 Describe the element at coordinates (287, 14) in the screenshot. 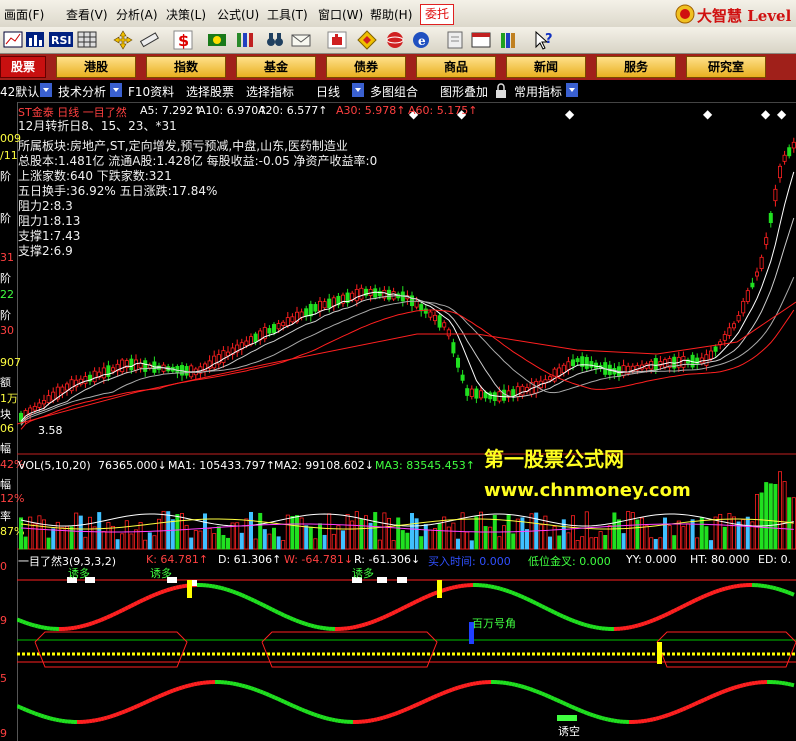

I see `menu-tools: 工具(T)` at that location.